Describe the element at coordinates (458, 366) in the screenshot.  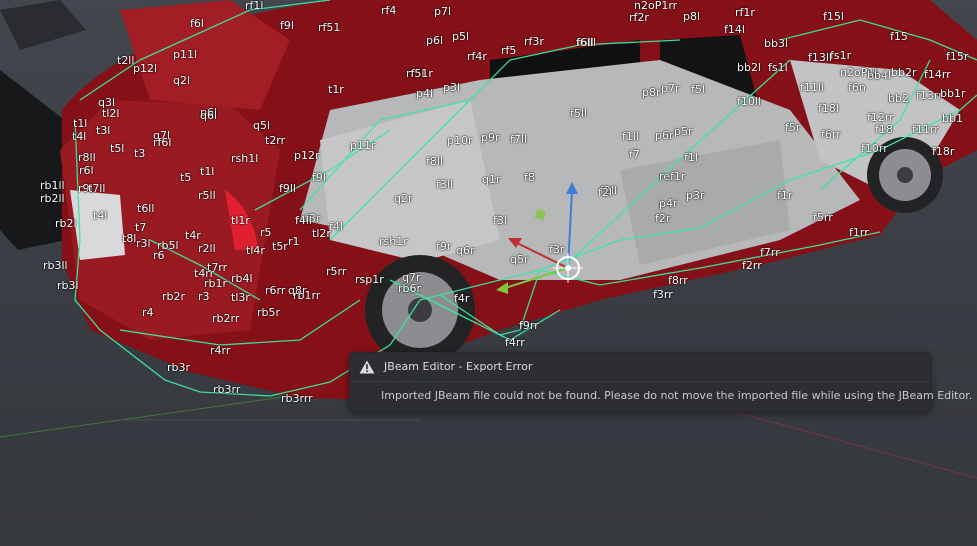
I see `toast-title: JBeam Editor - Export Error` at that location.